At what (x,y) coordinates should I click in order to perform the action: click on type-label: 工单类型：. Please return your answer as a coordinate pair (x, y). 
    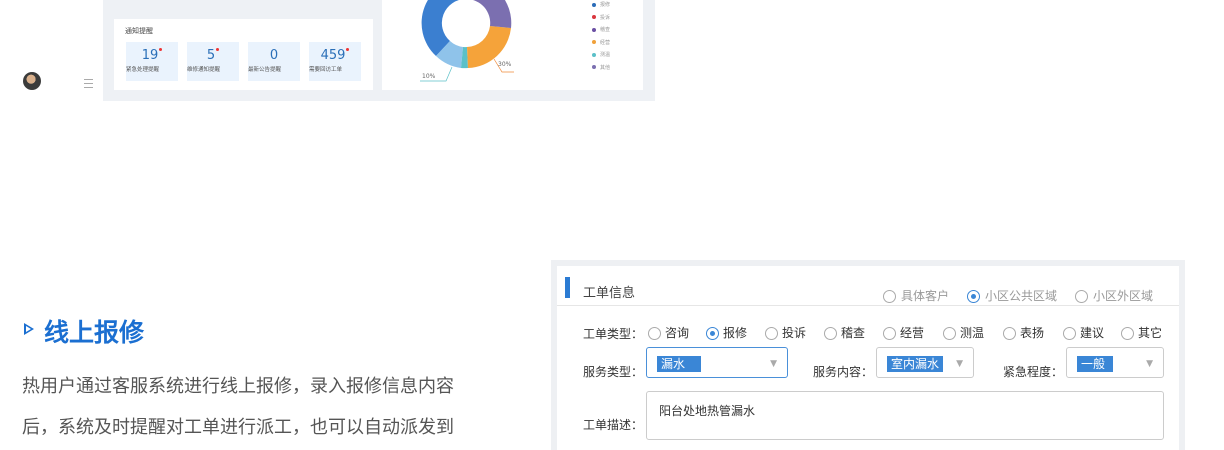
    Looking at the image, I should click on (613, 334).